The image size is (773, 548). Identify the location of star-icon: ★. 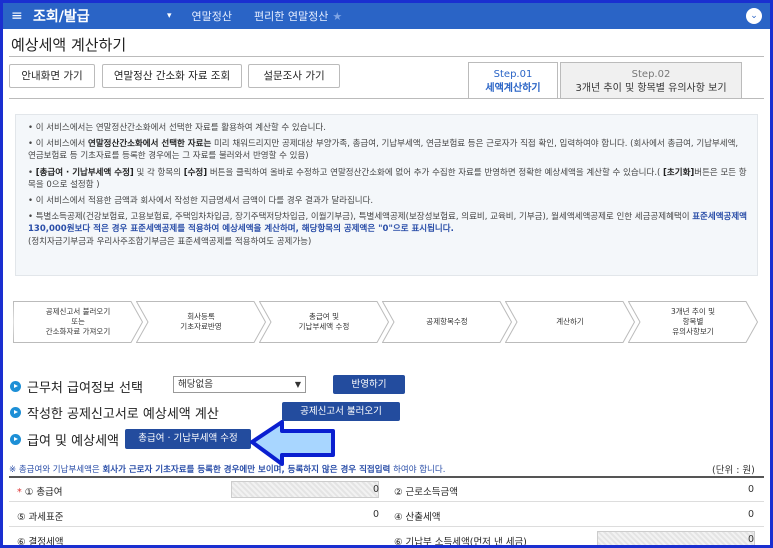
(337, 16).